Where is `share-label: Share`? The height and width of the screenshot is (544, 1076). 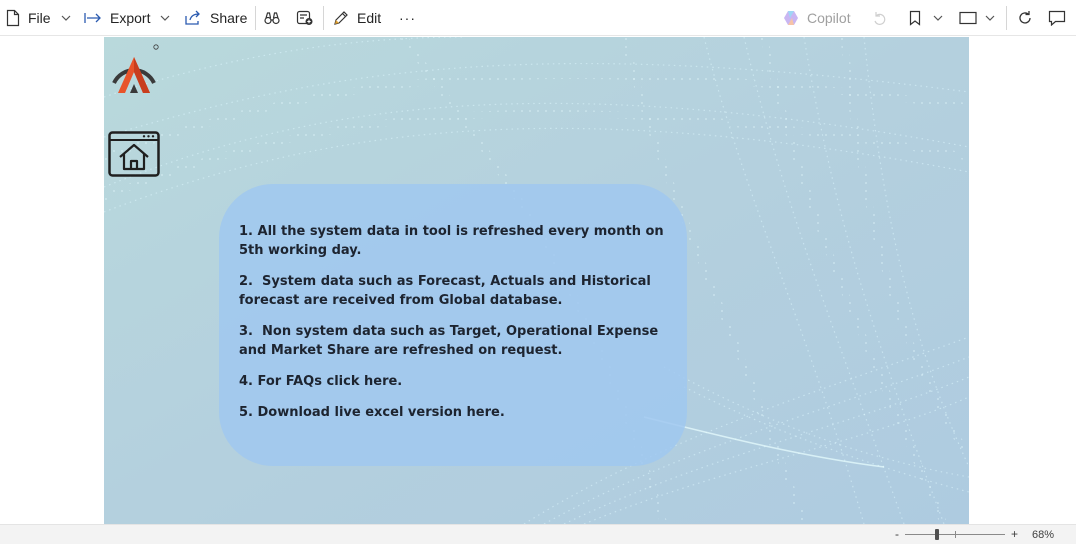
share-label: Share is located at coordinates (229, 18).